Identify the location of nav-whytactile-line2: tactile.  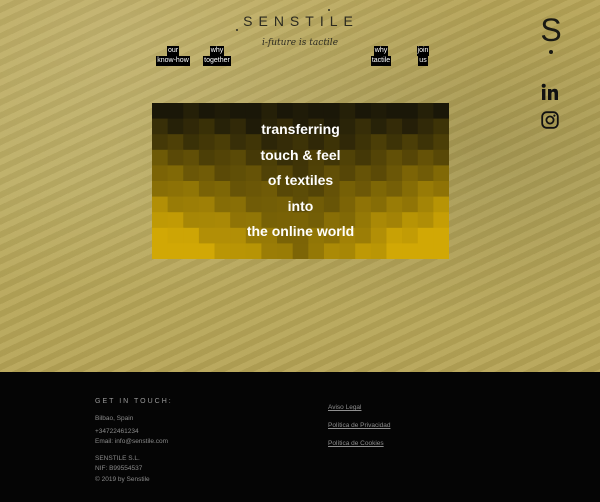
(381, 61).